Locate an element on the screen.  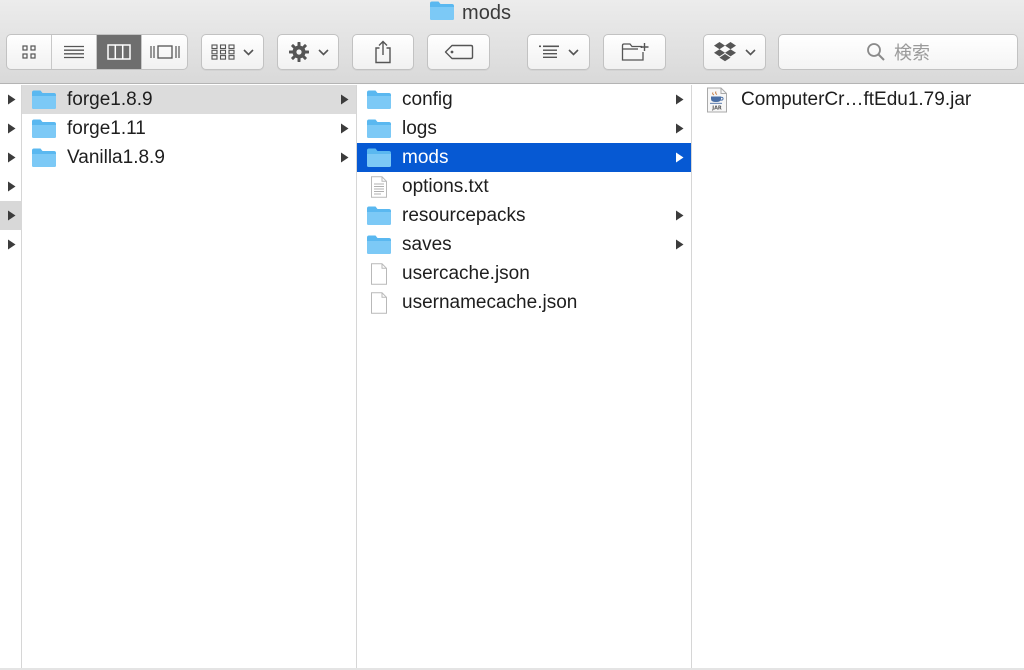
share-icon is located at coordinates (383, 52).